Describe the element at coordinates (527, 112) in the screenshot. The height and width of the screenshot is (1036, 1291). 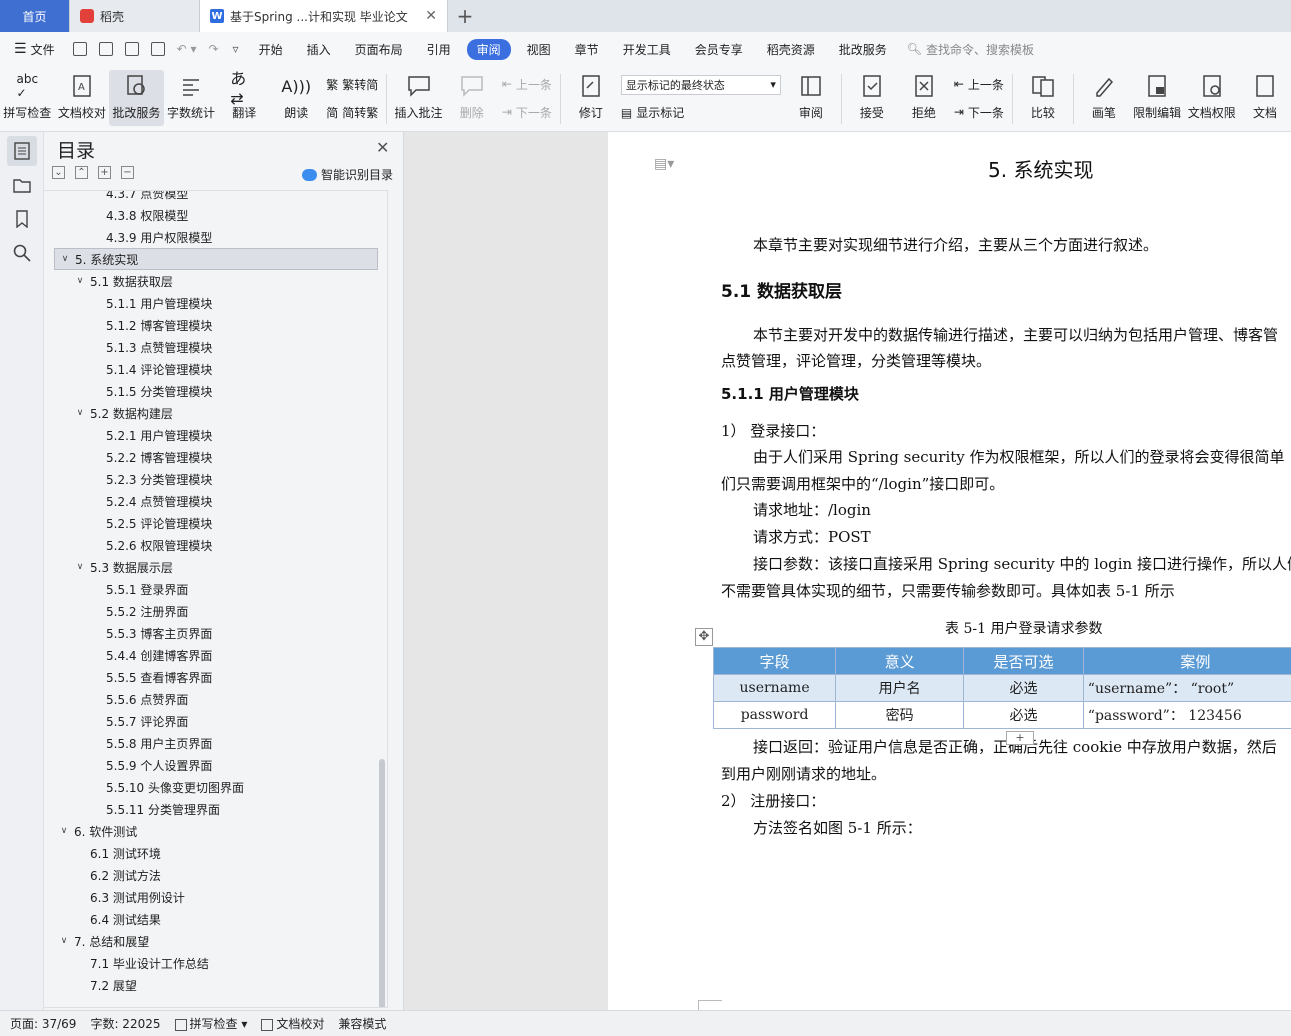
I see `next-comment-button: ⇥ 下一条` at that location.